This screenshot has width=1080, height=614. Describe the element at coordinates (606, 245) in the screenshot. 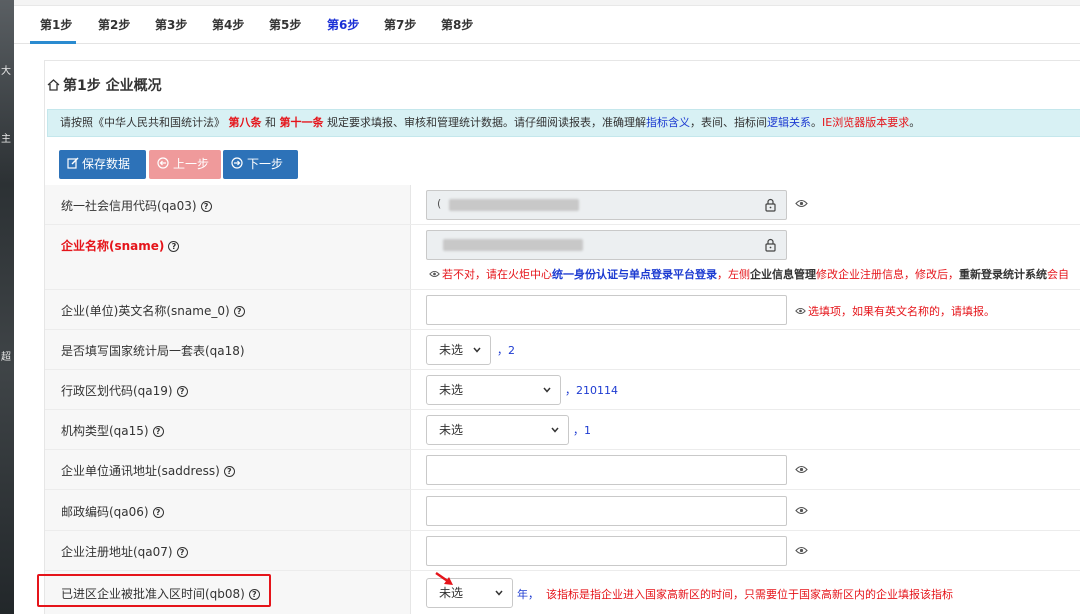

I see `company-name-field` at that location.